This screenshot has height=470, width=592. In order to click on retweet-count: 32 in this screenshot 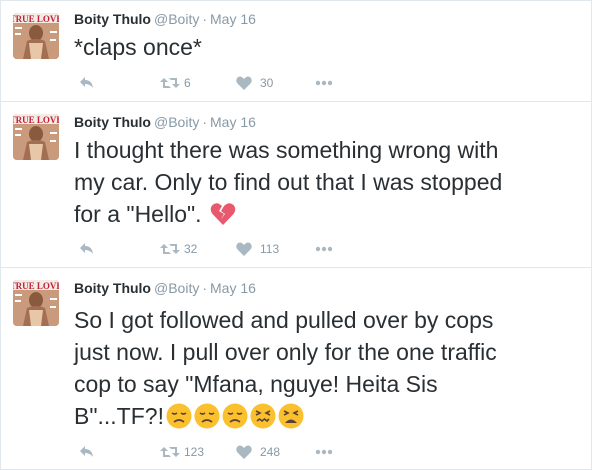, I will do `click(191, 249)`.